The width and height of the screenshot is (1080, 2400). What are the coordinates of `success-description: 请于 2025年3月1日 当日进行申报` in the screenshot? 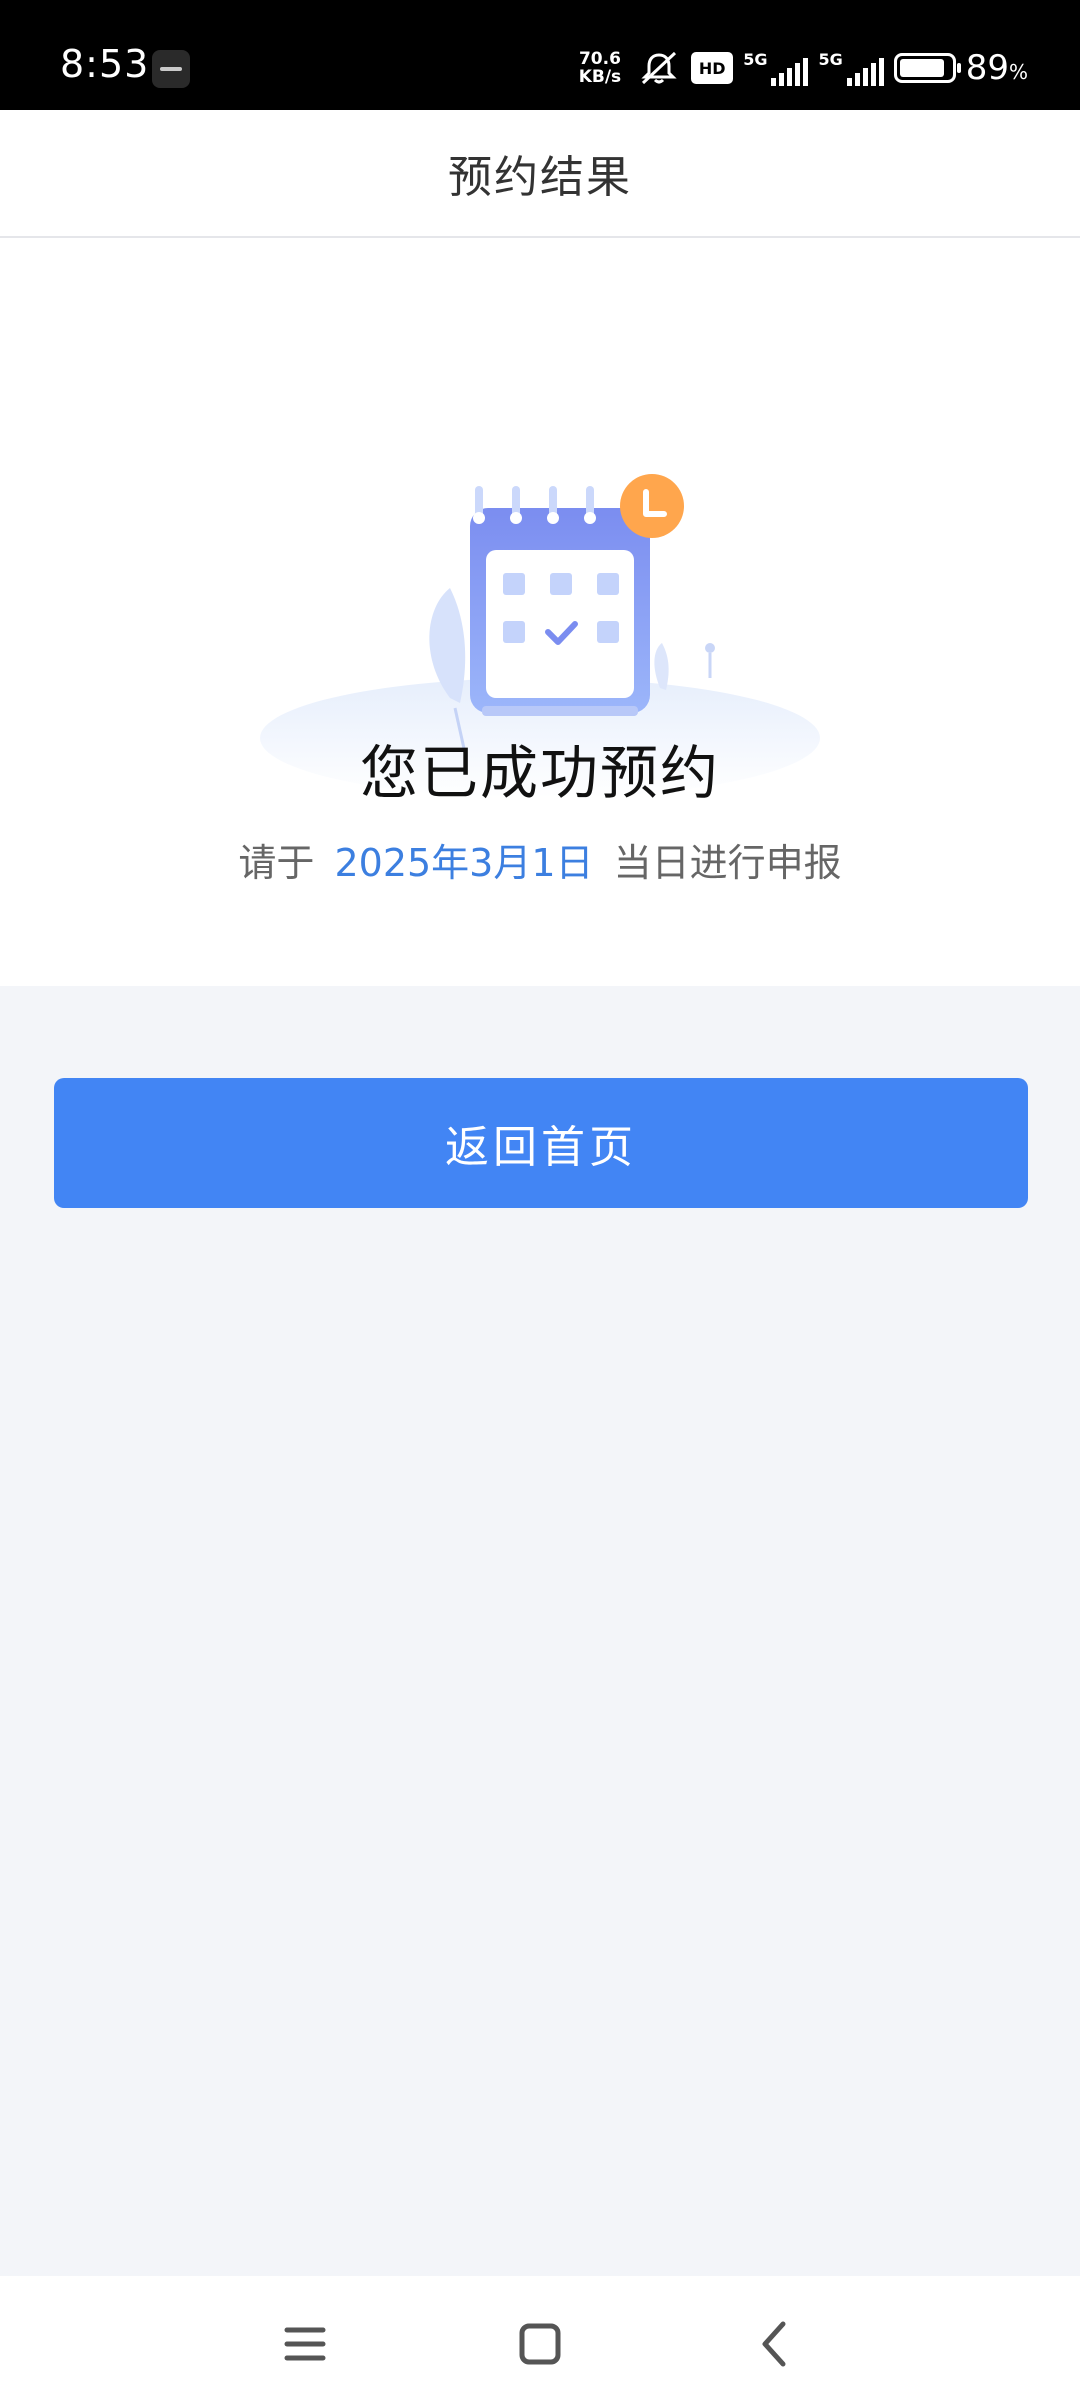 It's located at (540, 859).